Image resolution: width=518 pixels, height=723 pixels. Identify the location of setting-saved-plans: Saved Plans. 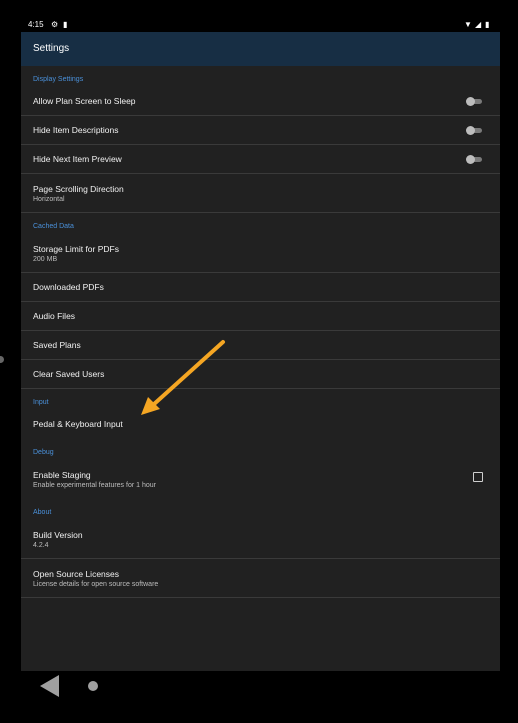
(260, 345).